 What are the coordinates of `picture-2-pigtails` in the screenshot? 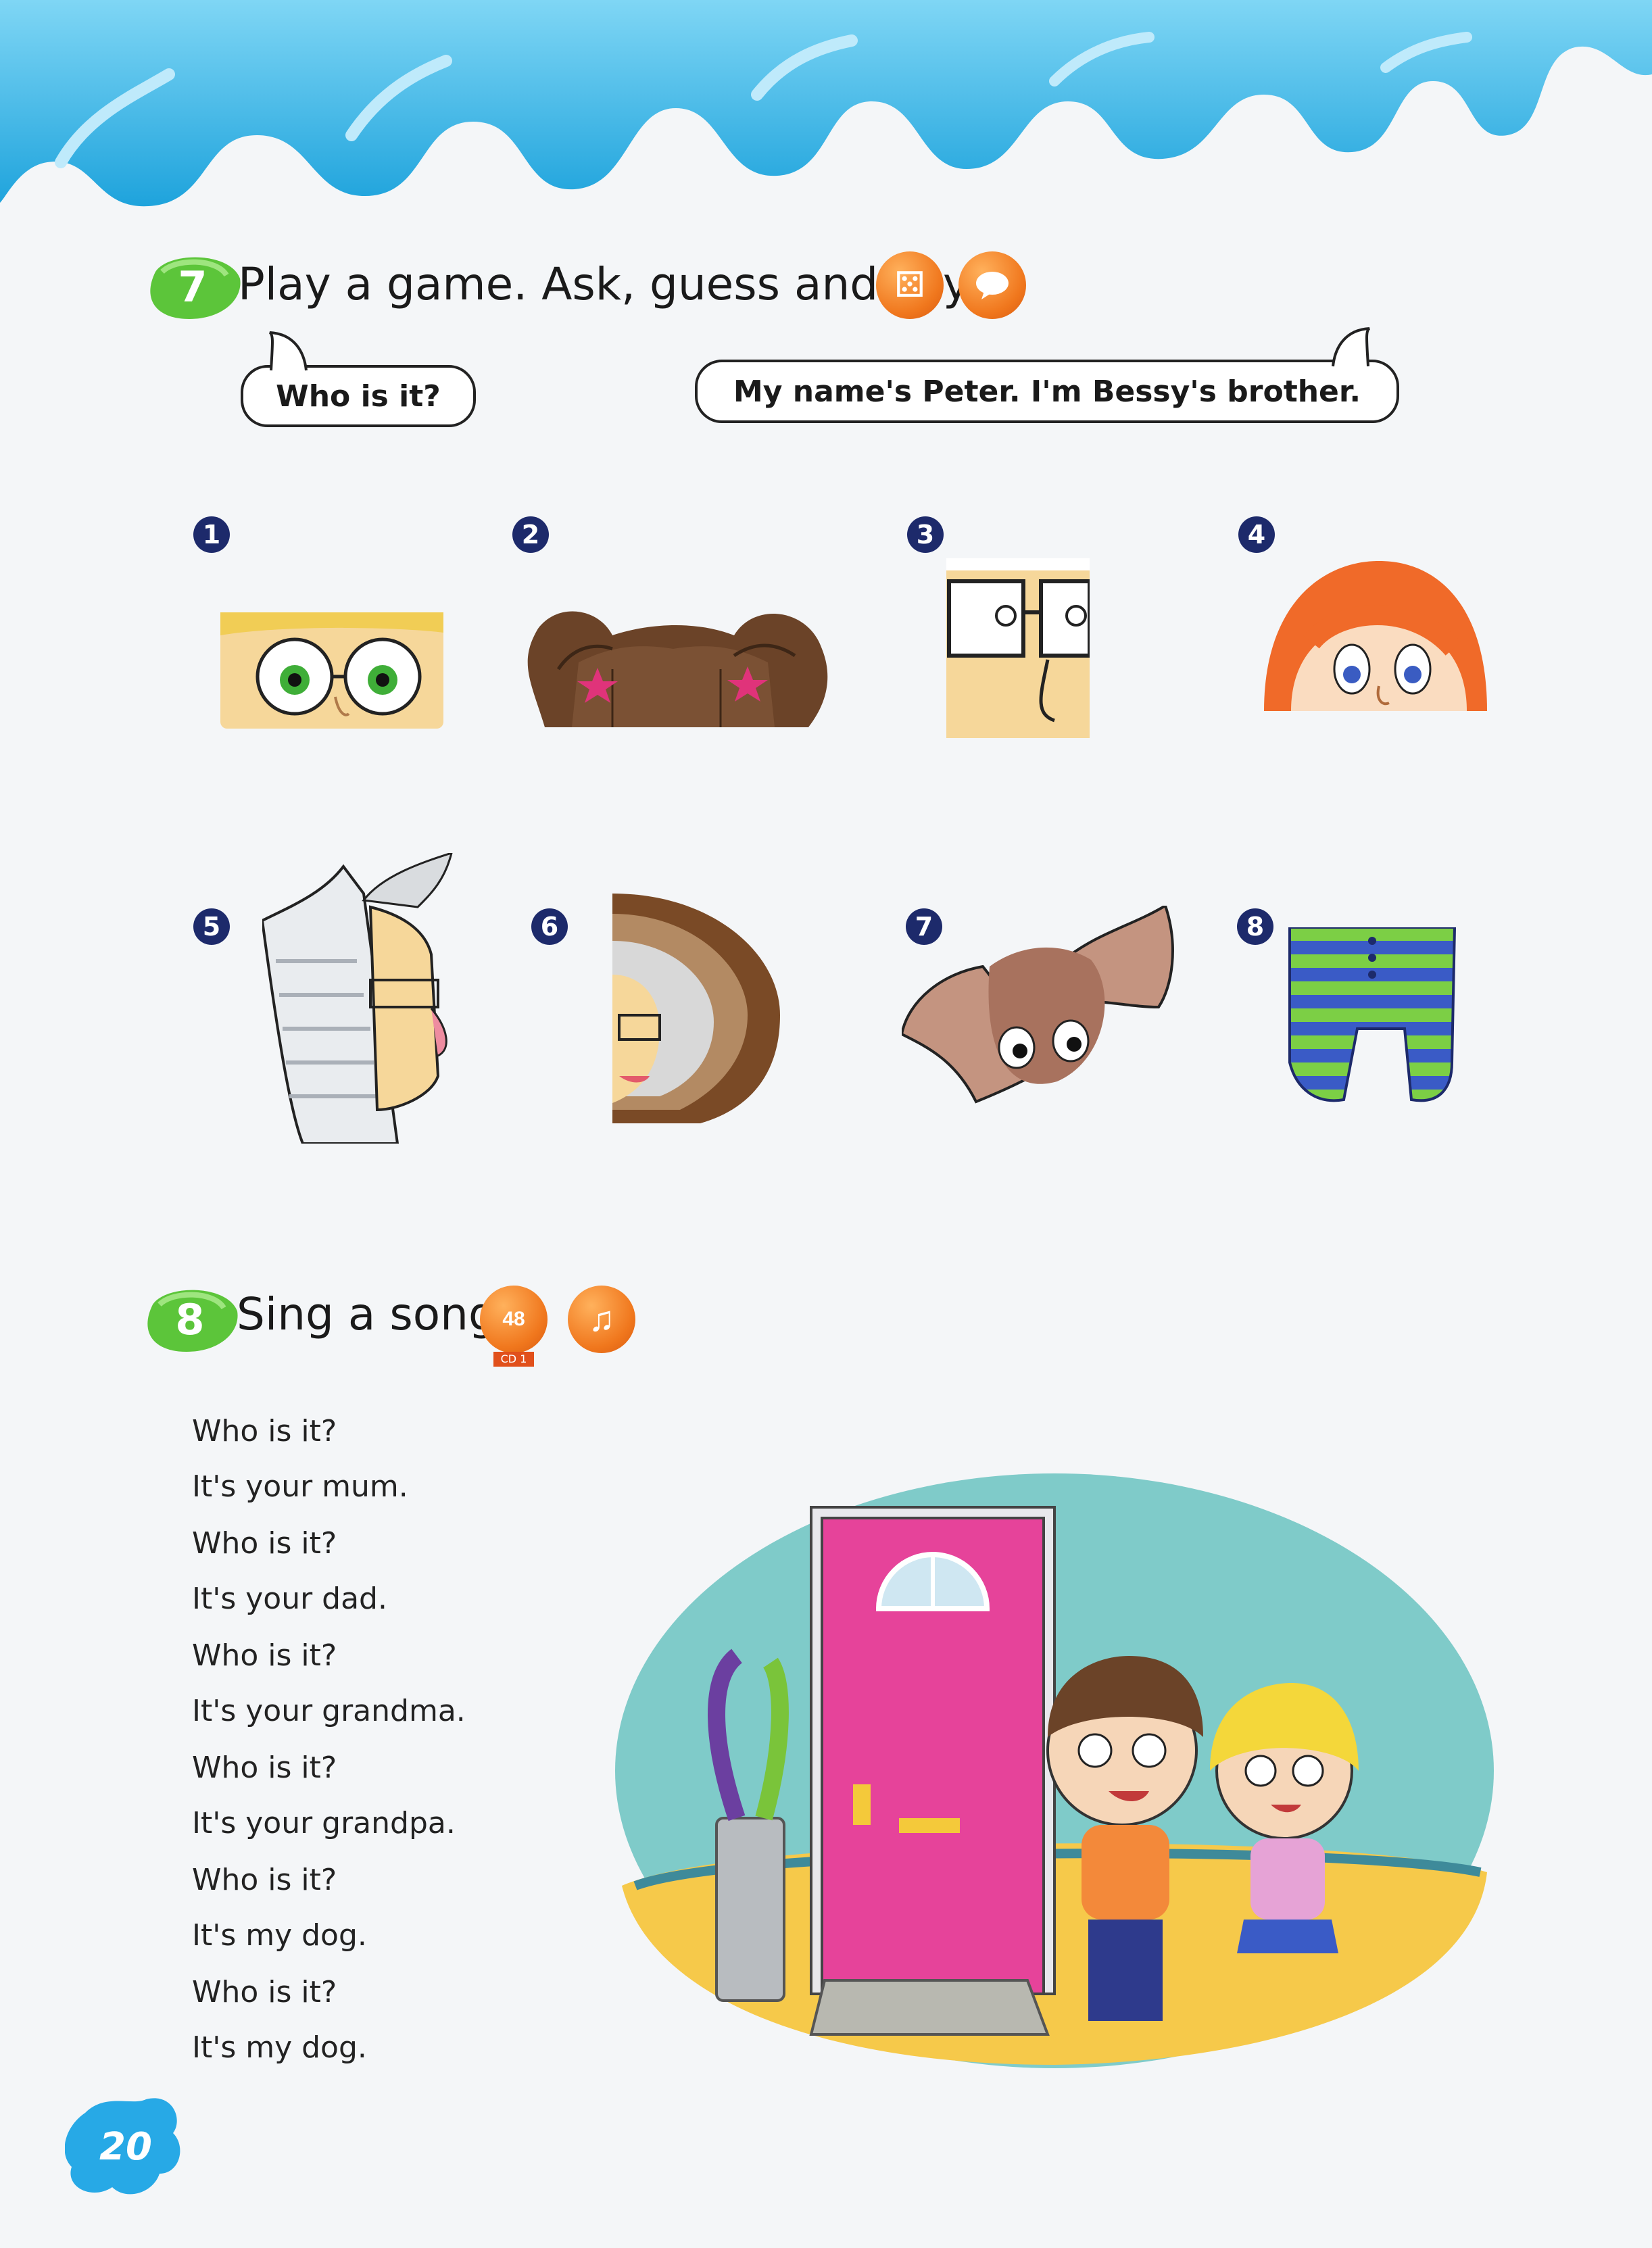 It's located at (677, 669).